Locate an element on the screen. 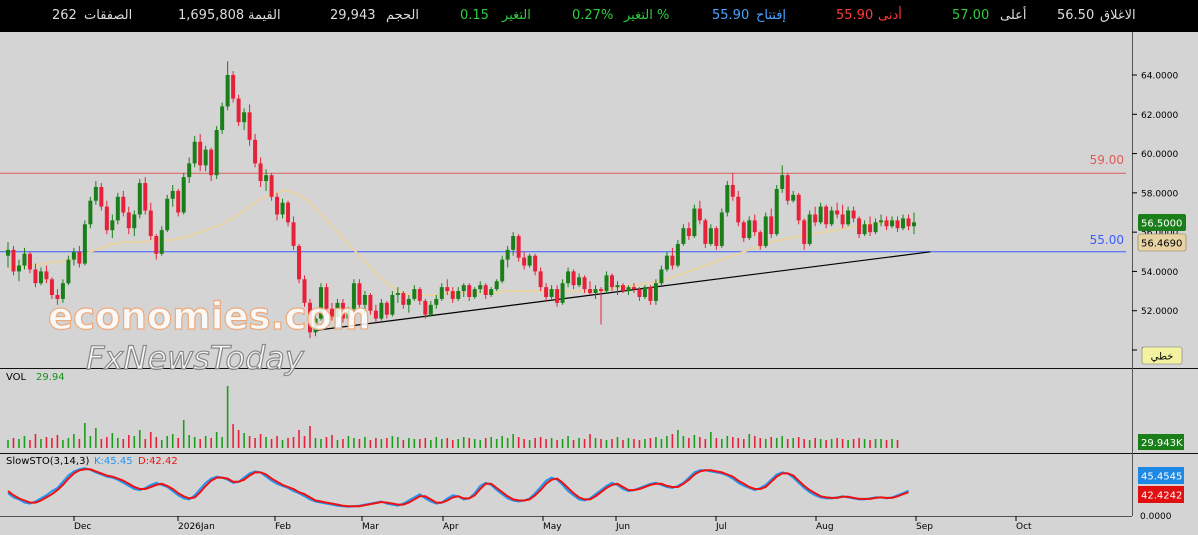 Image resolution: width=1198 pixels, height=535 pixels. x-tick-label: Mar is located at coordinates (370, 527).